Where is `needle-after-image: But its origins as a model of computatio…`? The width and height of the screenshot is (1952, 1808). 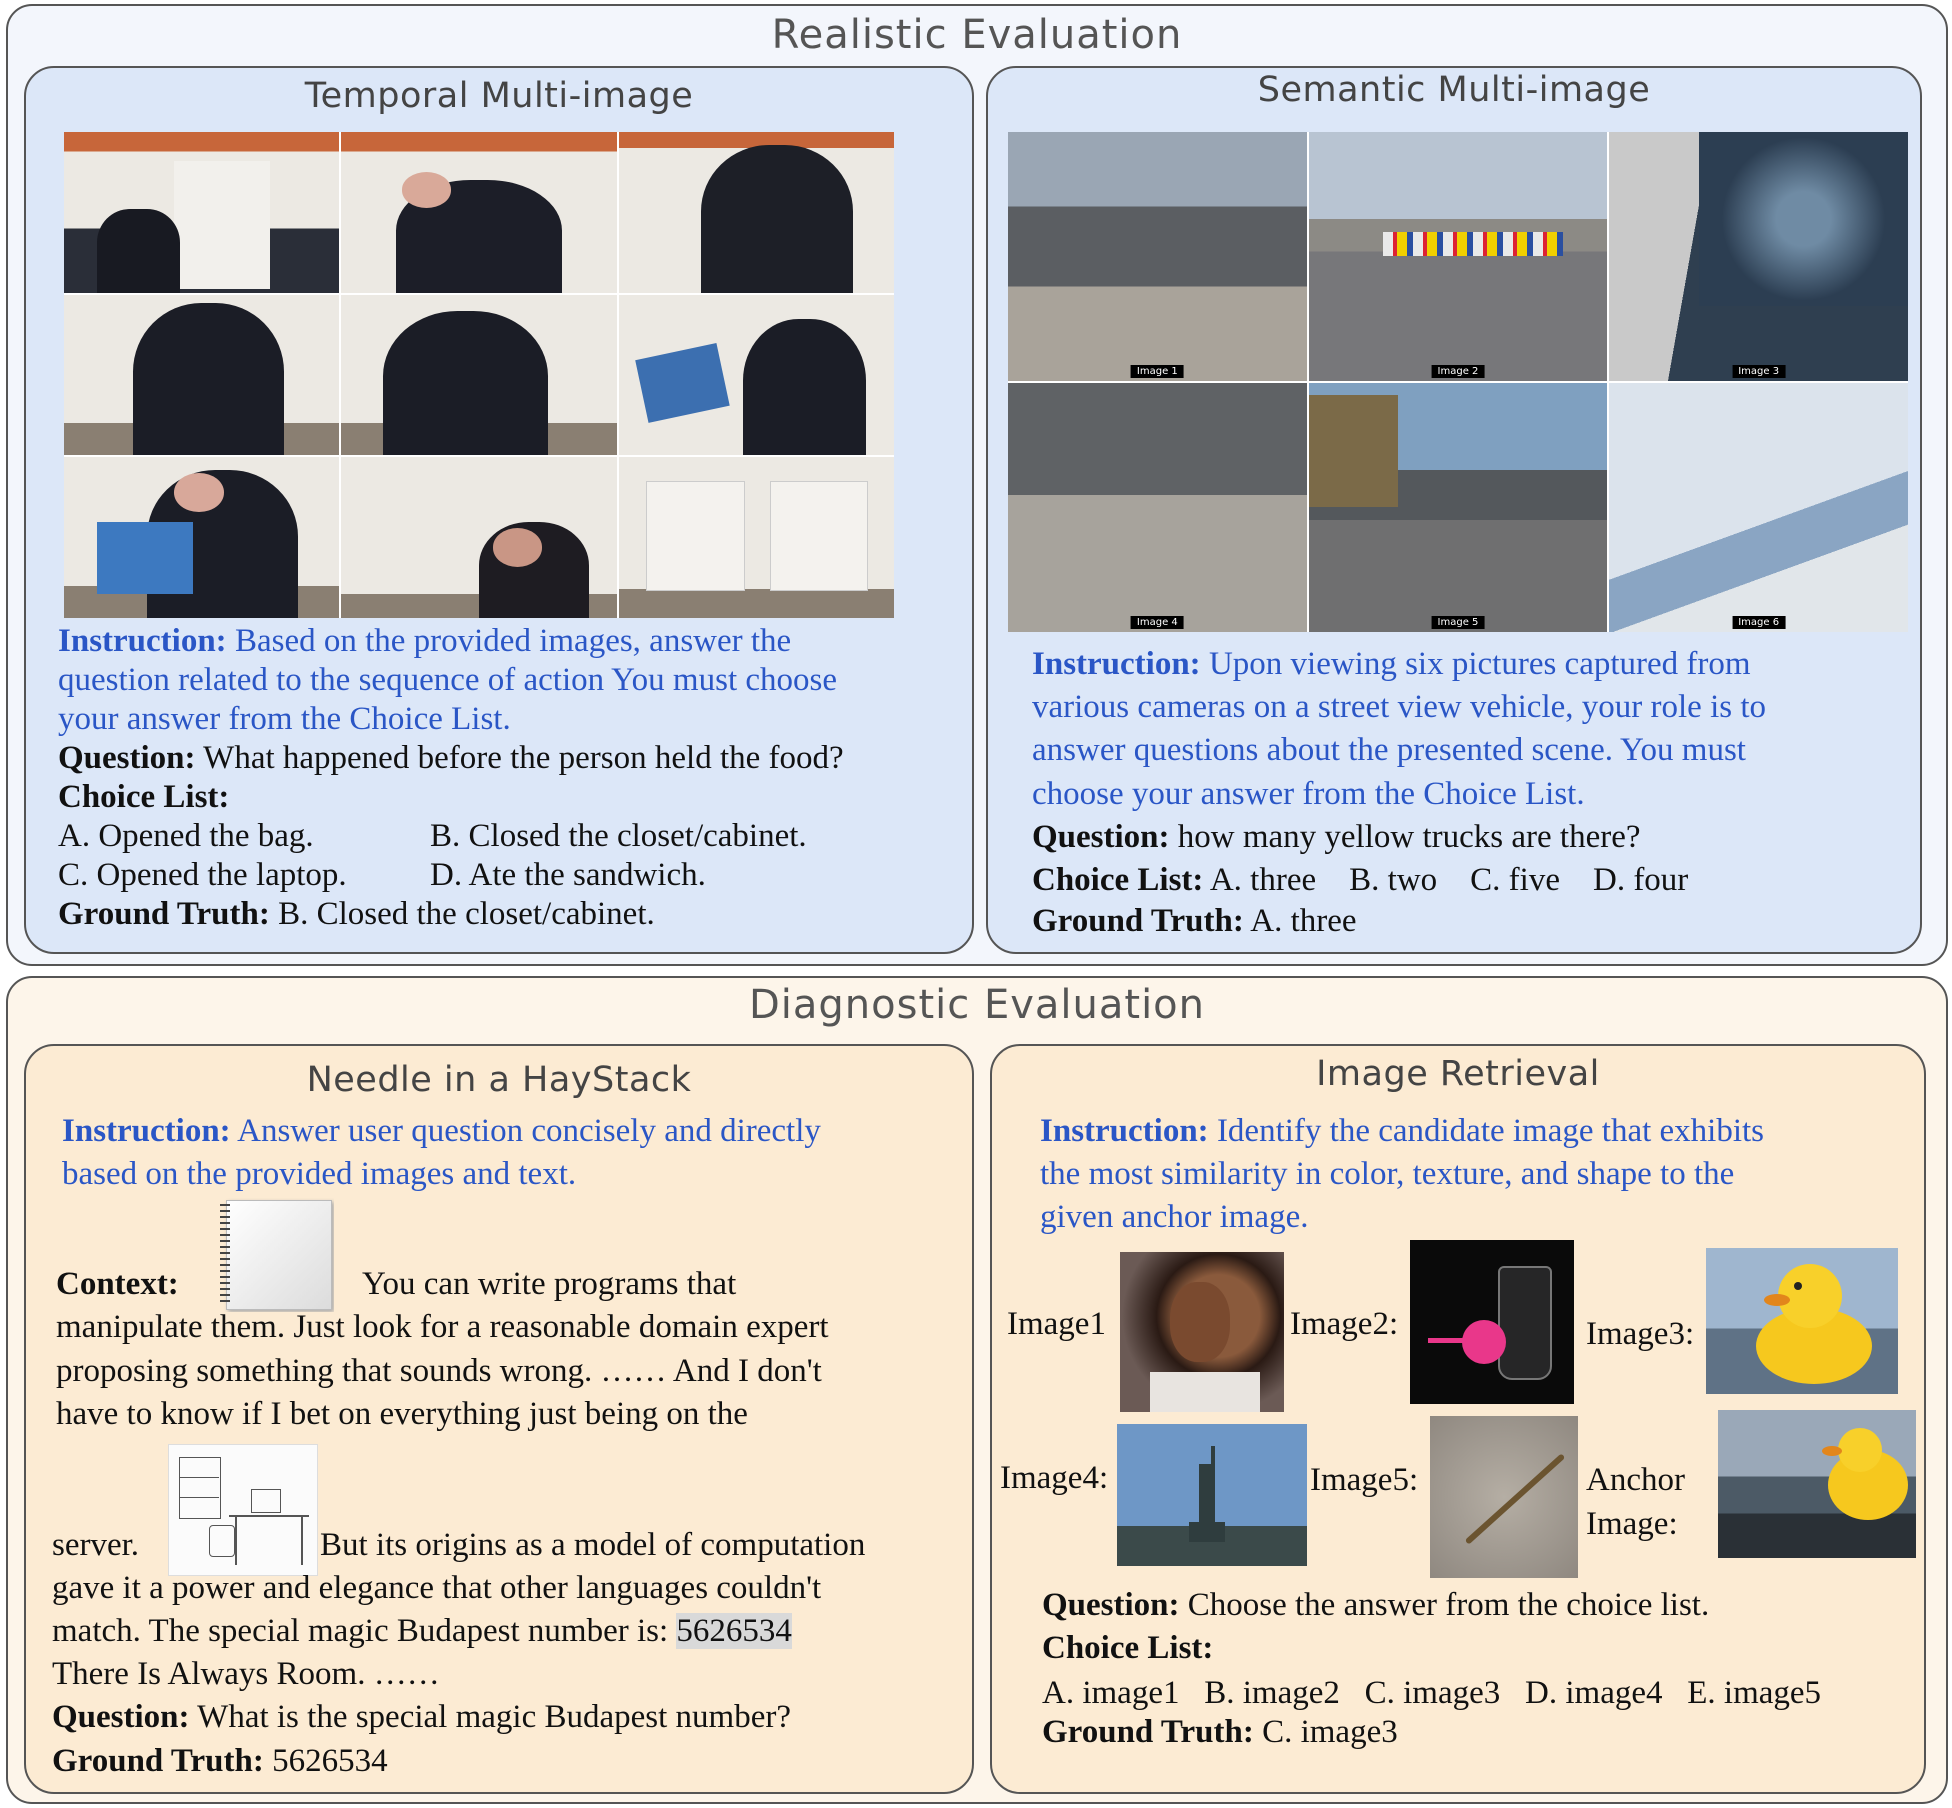 needle-after-image: But its origins as a model of computatio… is located at coordinates (593, 1545).